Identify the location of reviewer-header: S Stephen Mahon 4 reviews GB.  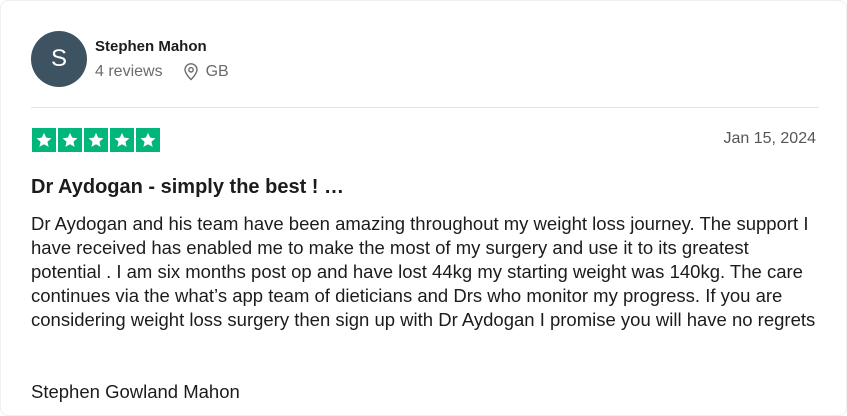
(130, 59).